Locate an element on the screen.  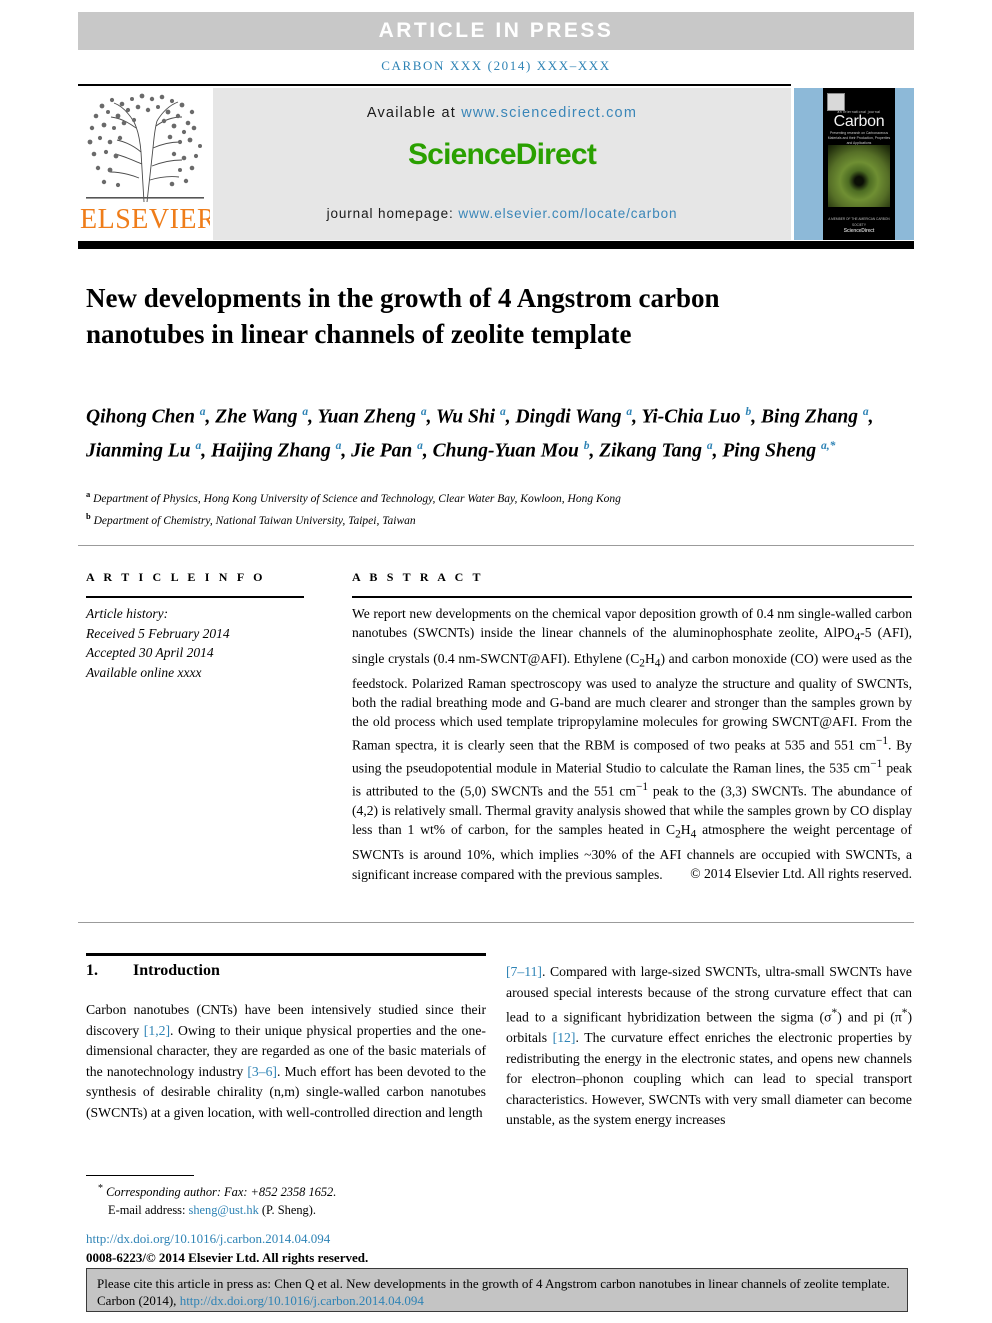
section-title-introduction: Introduction is located at coordinates (176, 970).